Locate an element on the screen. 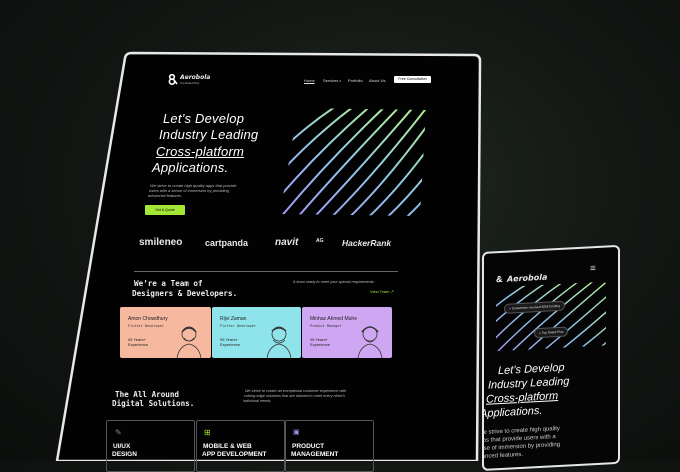 This screenshot has height=472, width=680. top-rated-badge-text: Top Rated Plus is located at coordinates (552, 332).